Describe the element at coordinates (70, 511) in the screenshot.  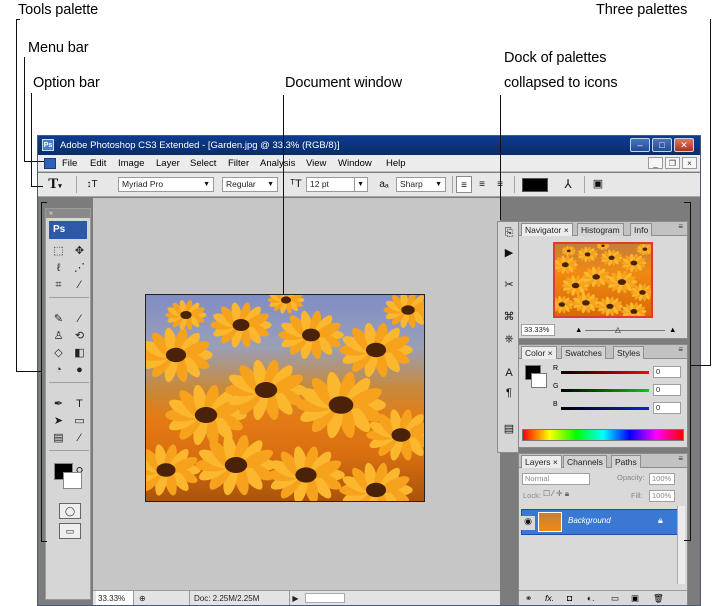
I see `quick-mask-icon: ◯` at that location.